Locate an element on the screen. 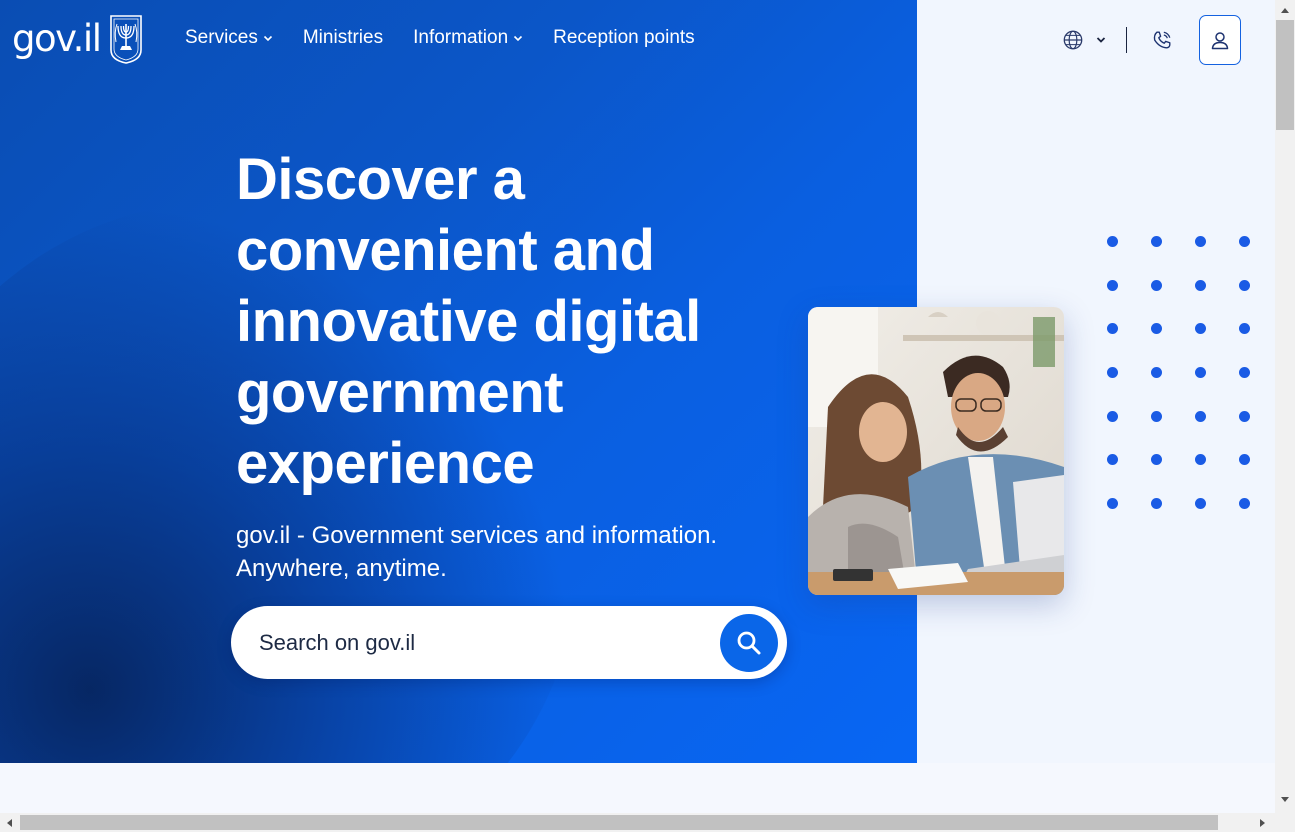 Image resolution: width=1295 pixels, height=832 pixels. state-emblem-icon is located at coordinates (126, 39).